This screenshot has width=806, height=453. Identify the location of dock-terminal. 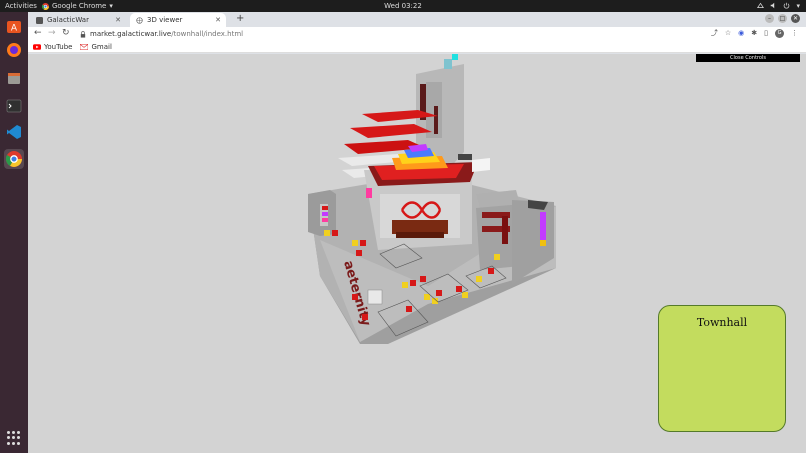
(14, 106).